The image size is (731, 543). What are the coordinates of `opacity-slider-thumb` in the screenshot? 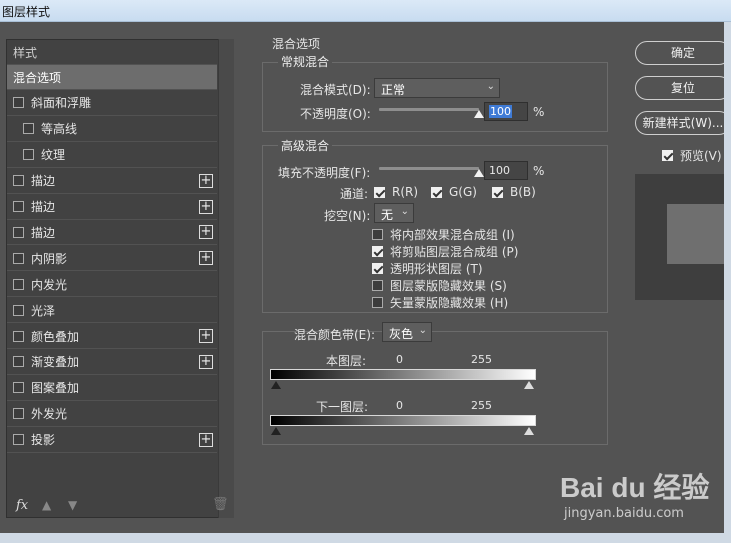 It's located at (479, 114).